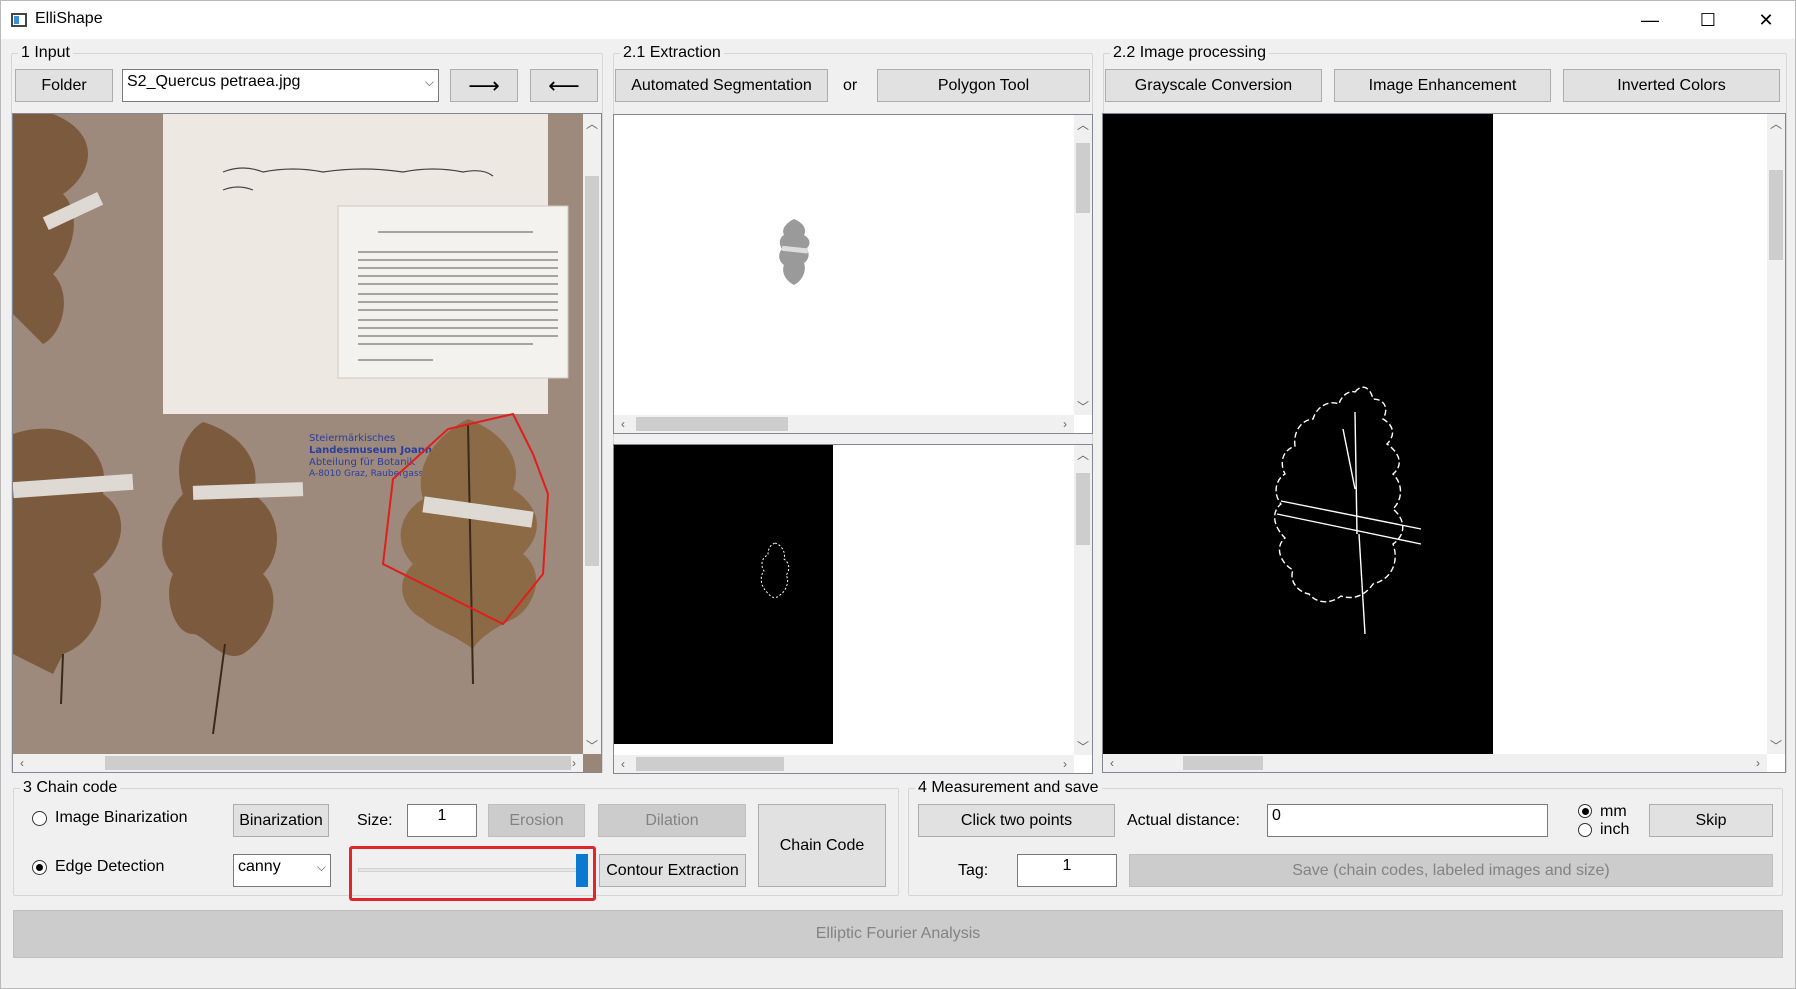 This screenshot has width=1796, height=989. Describe the element at coordinates (473, 870) in the screenshot. I see `threshold-slider-track` at that location.